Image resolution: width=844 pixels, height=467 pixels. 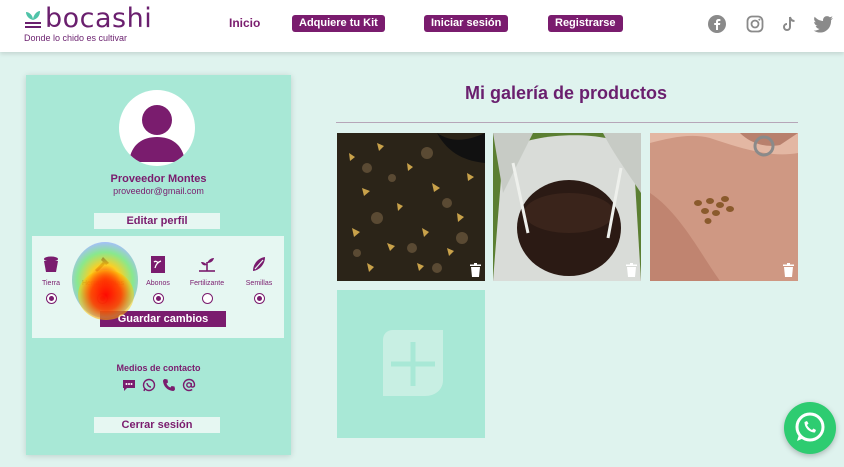 I want to click on seeds-photo, so click(x=724, y=207).